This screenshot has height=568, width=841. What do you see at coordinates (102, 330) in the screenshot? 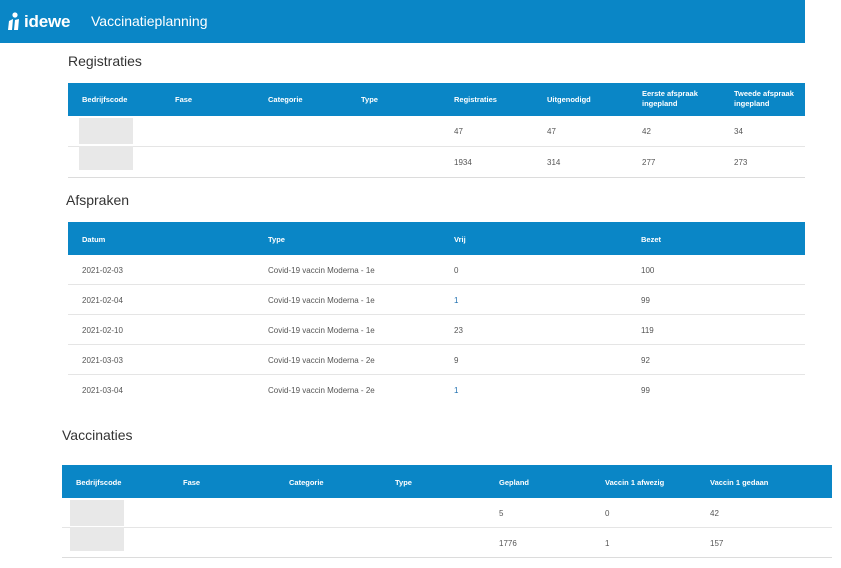
I see `datum-value: 2021-02-10` at bounding box center [102, 330].